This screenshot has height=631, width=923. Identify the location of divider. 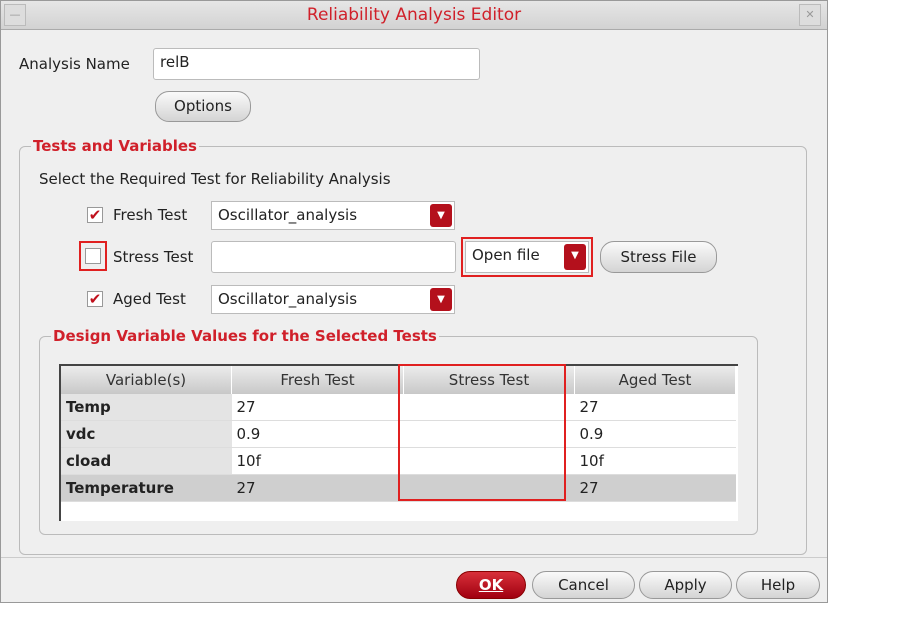
(414, 557).